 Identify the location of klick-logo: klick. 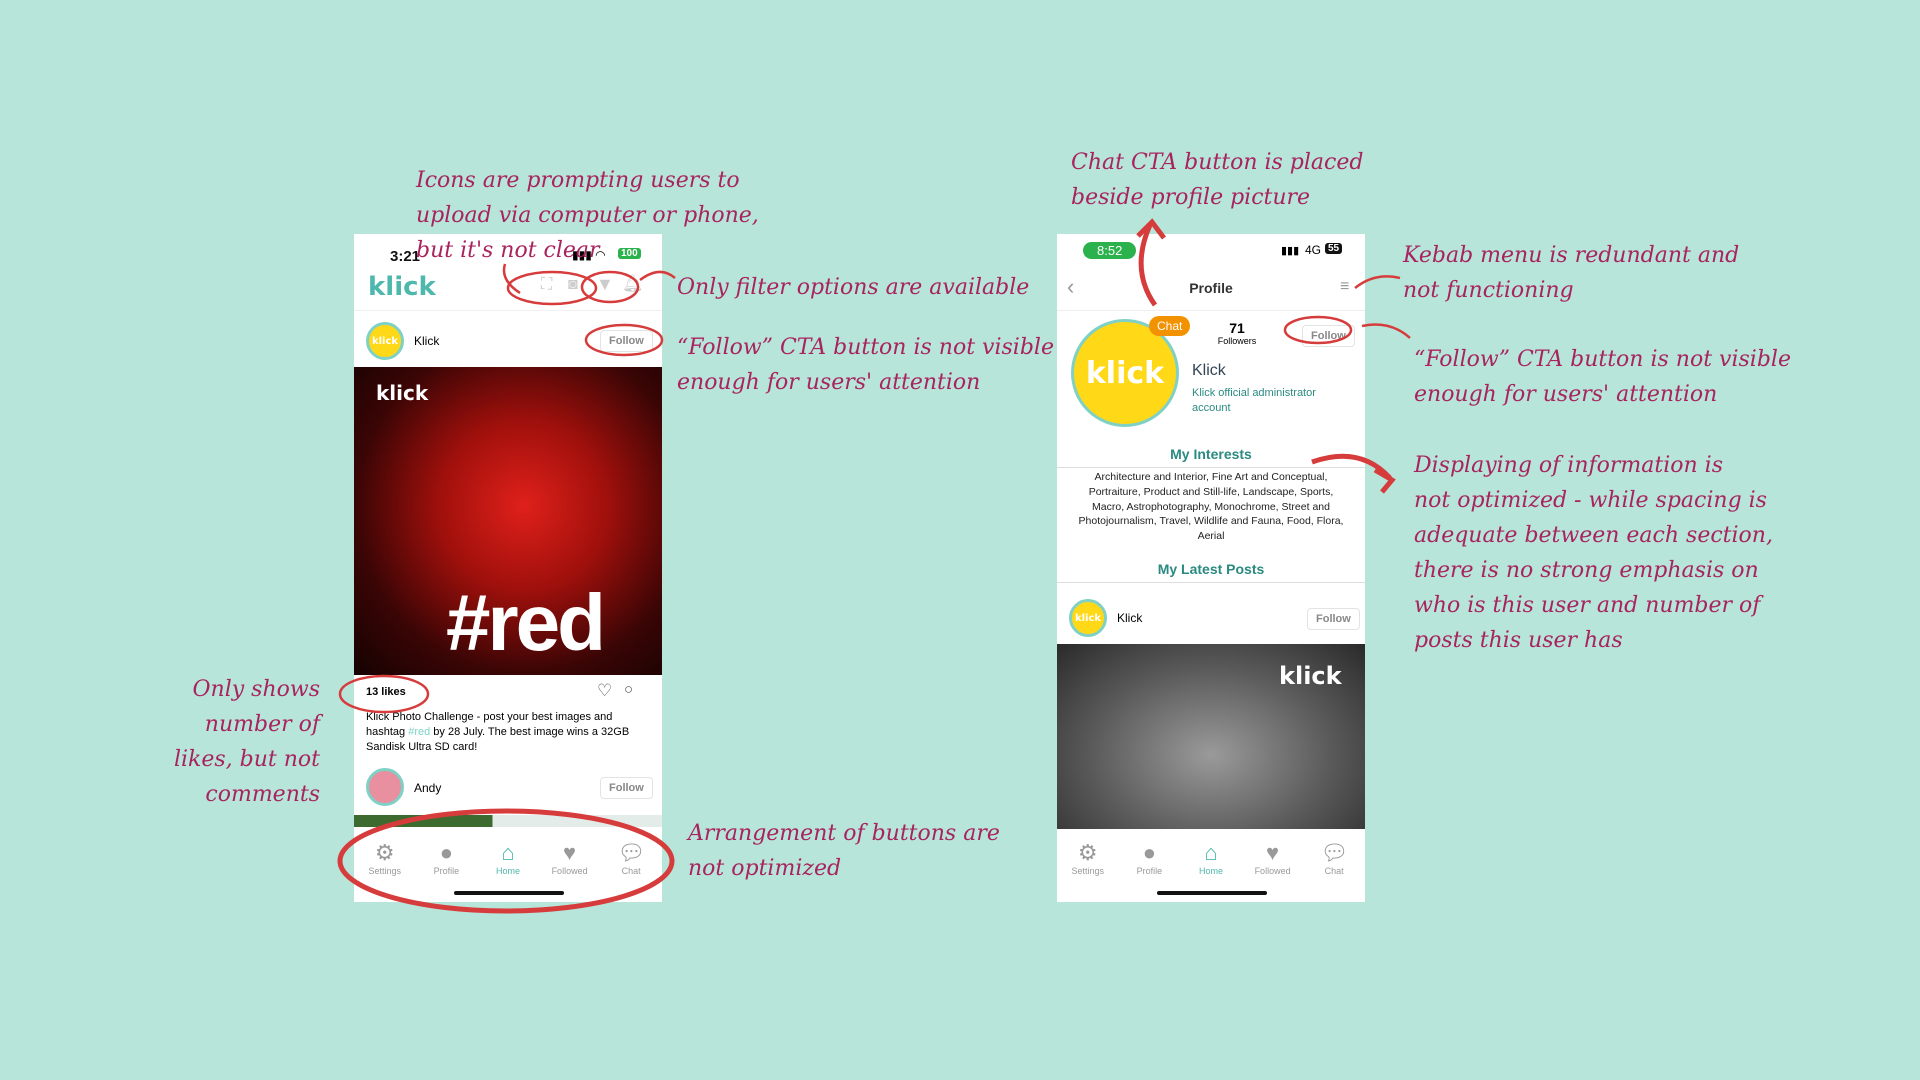
(402, 287).